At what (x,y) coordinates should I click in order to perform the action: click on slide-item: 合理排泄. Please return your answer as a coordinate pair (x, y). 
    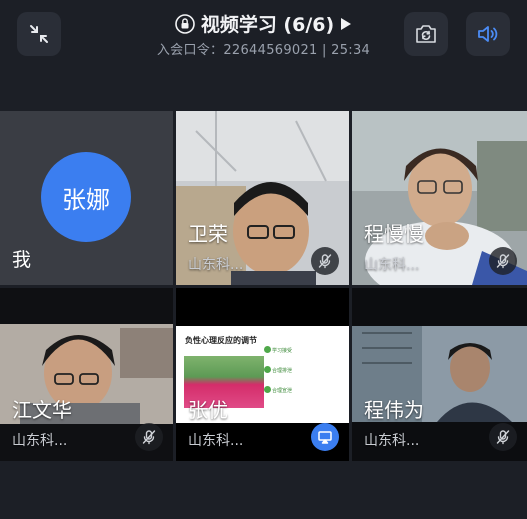
    Looking at the image, I should click on (282, 371).